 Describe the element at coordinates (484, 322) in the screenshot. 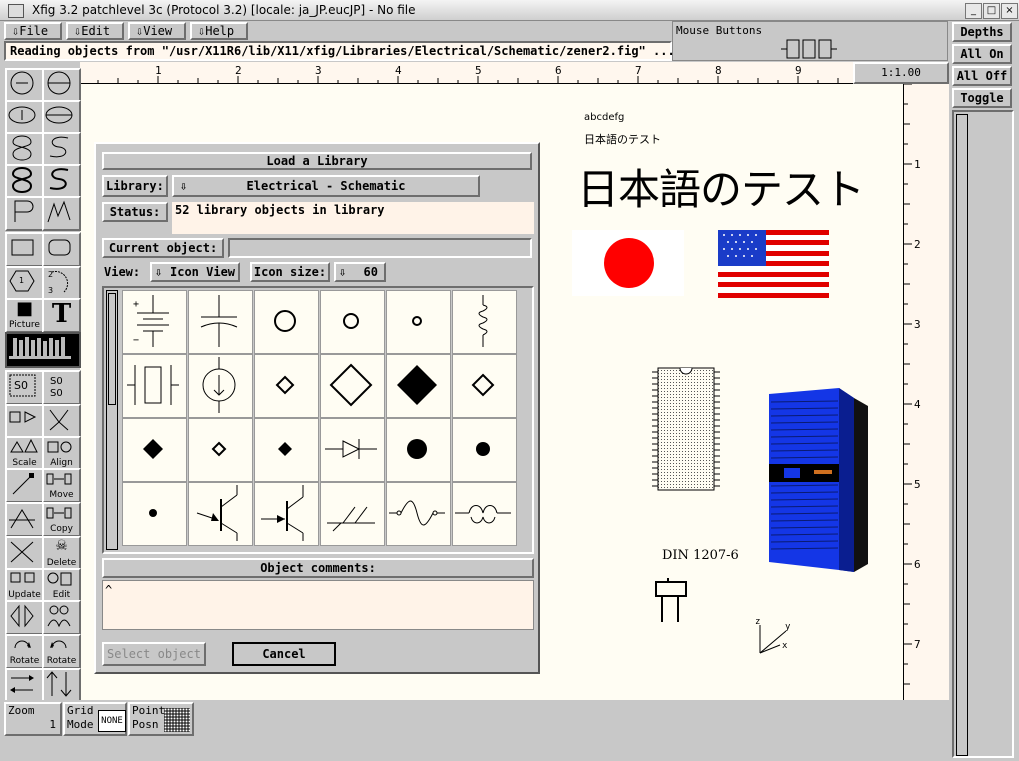

I see `library-item-inductor` at that location.